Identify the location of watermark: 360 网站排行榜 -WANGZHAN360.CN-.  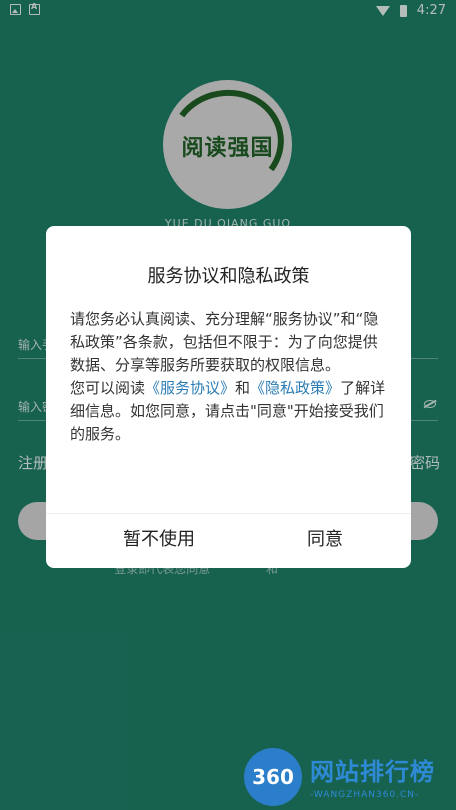
(350, 778).